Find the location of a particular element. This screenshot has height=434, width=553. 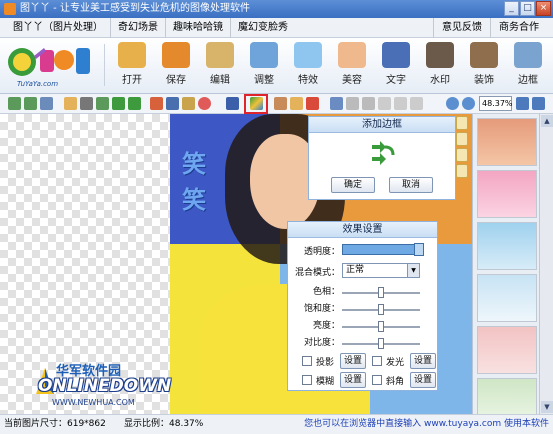

scroll-up-icon: ▲ is located at coordinates (547, 121).